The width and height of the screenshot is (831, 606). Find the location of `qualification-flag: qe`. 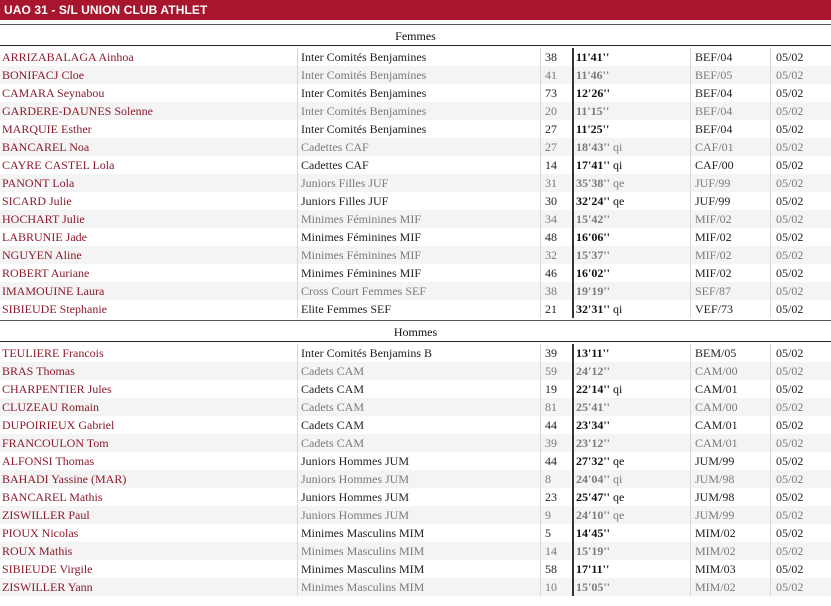

qualification-flag: qe is located at coordinates (619, 183).